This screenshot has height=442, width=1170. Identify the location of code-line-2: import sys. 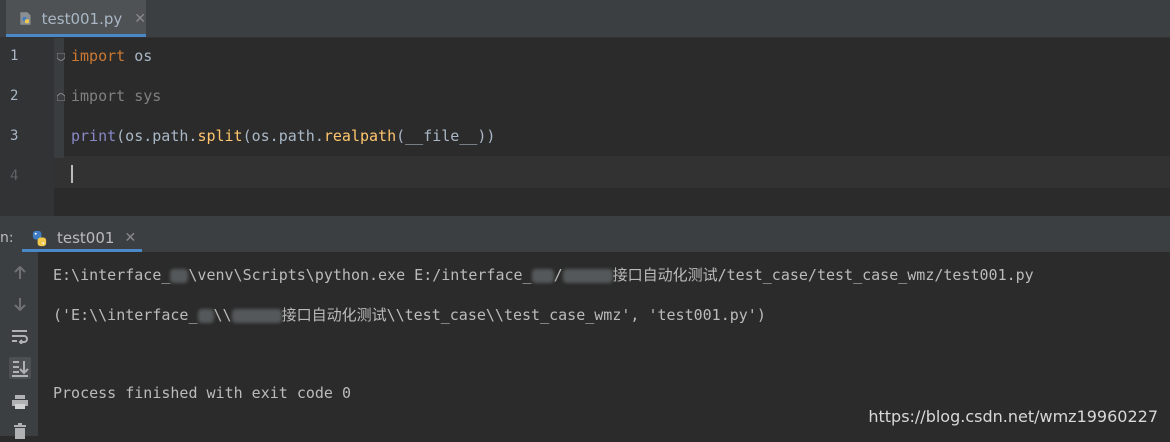
(116, 96).